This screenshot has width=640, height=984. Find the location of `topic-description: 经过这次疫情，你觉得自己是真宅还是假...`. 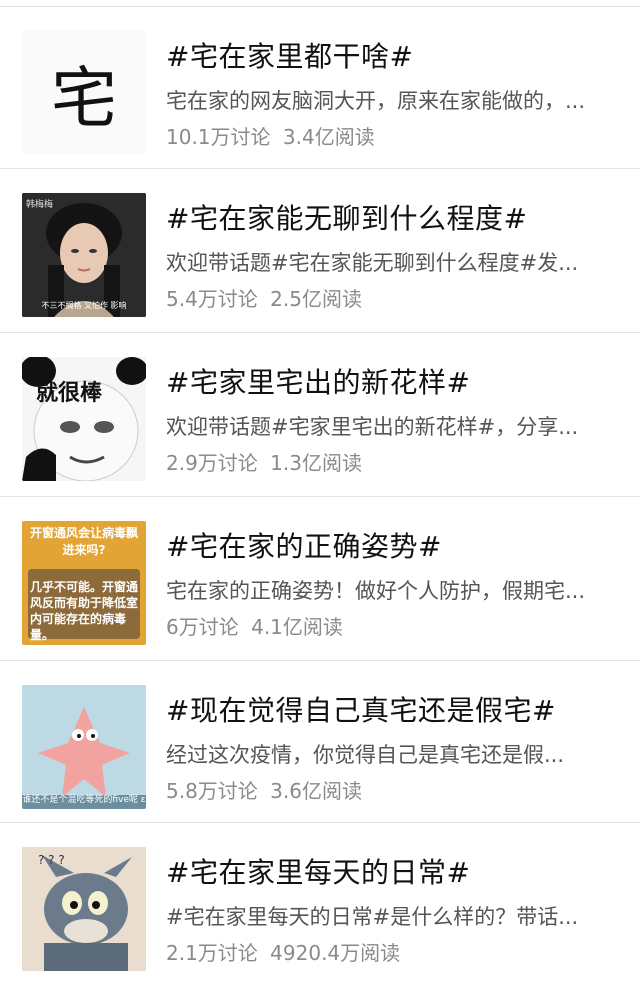

topic-description: 经过这次疫情，你觉得自己是真宅还是假... is located at coordinates (365, 755).